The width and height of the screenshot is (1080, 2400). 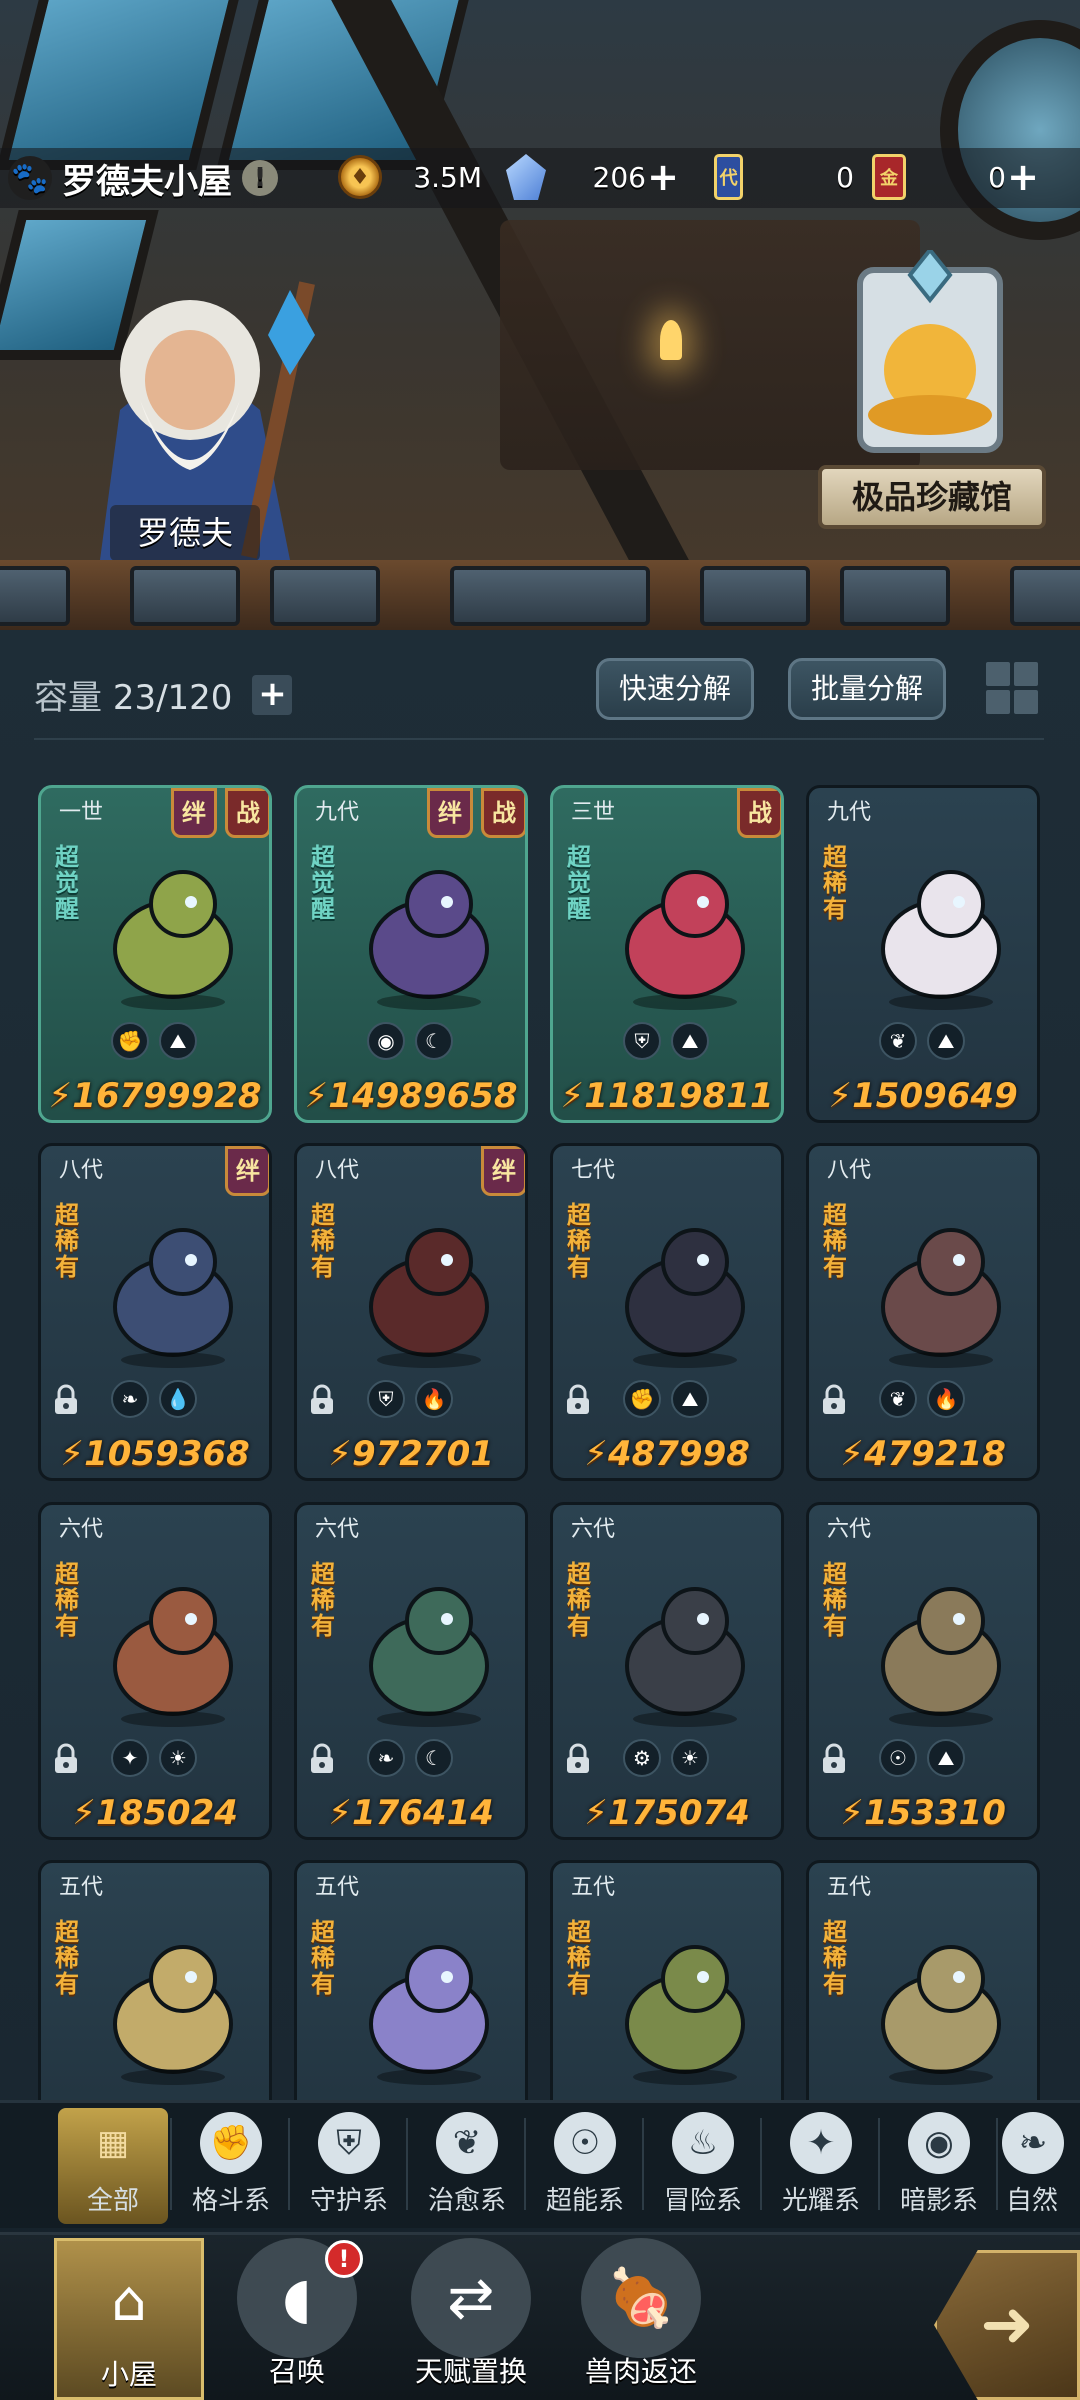 I want to click on category-tab: ❧ 自然, so click(x=1033, y=2166).